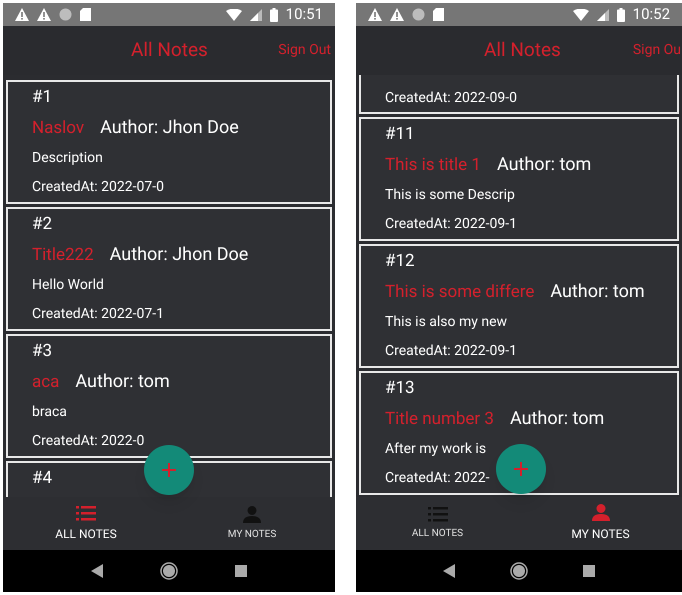  What do you see at coordinates (450, 195) in the screenshot?
I see `note-description: This is some Descrip` at bounding box center [450, 195].